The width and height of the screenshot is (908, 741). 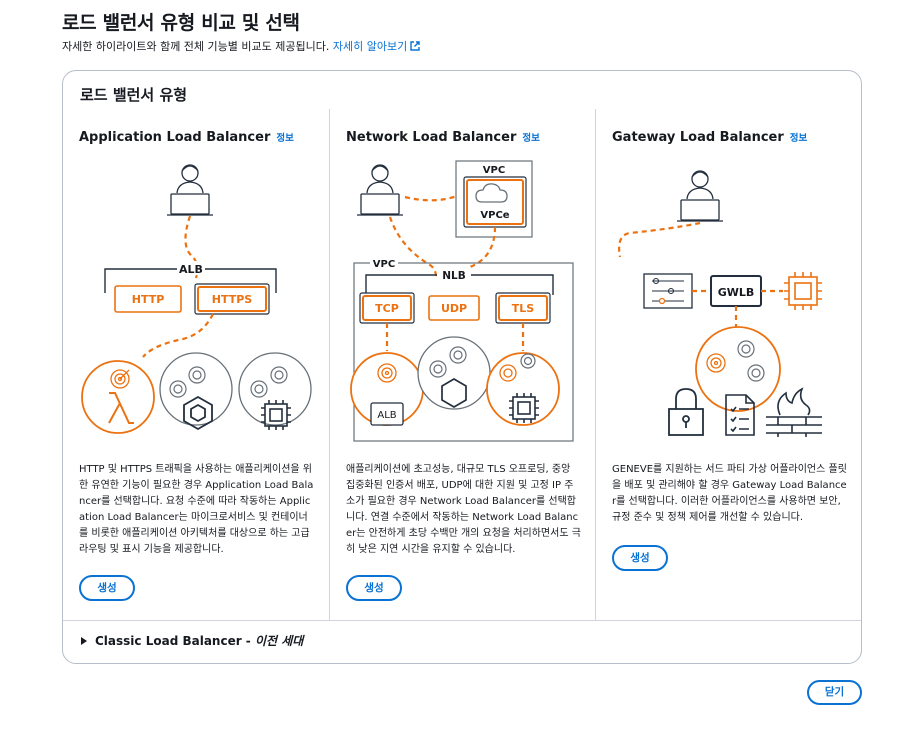 What do you see at coordinates (196, 46) in the screenshot?
I see `subtitle-text: 자세한 하이라이트와 함께 전체 기능별 비교도 제공됩니다.` at bounding box center [196, 46].